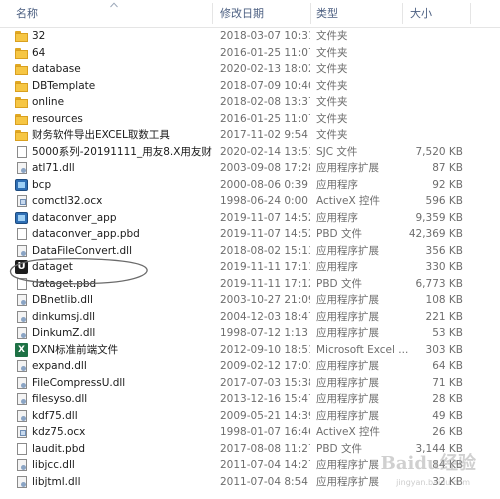 This screenshot has width=500, height=499. What do you see at coordinates (264, 184) in the screenshot?
I see `modified-date: 2000-08-06 0:39` at bounding box center [264, 184].